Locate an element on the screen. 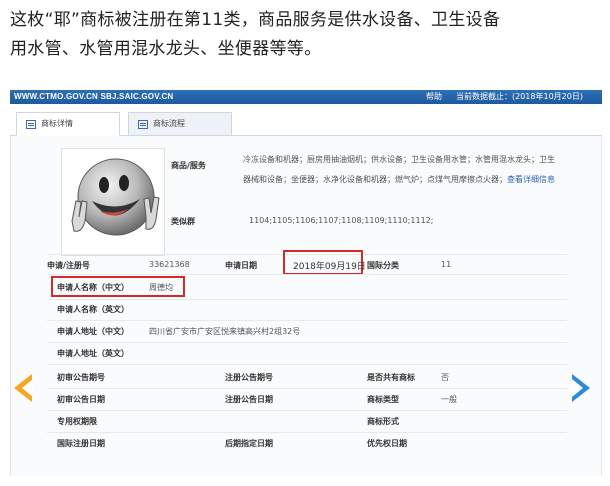  applicant-name-cn-value: 周德均 is located at coordinates (161, 287).